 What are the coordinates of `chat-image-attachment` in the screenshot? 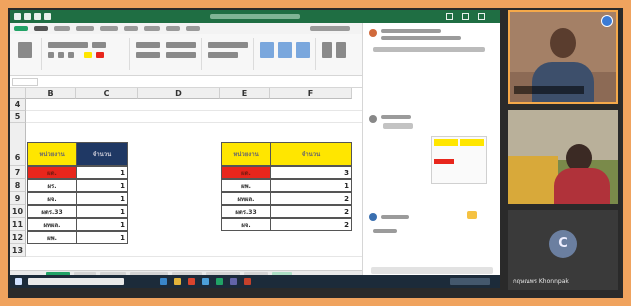 It's located at (459, 160).